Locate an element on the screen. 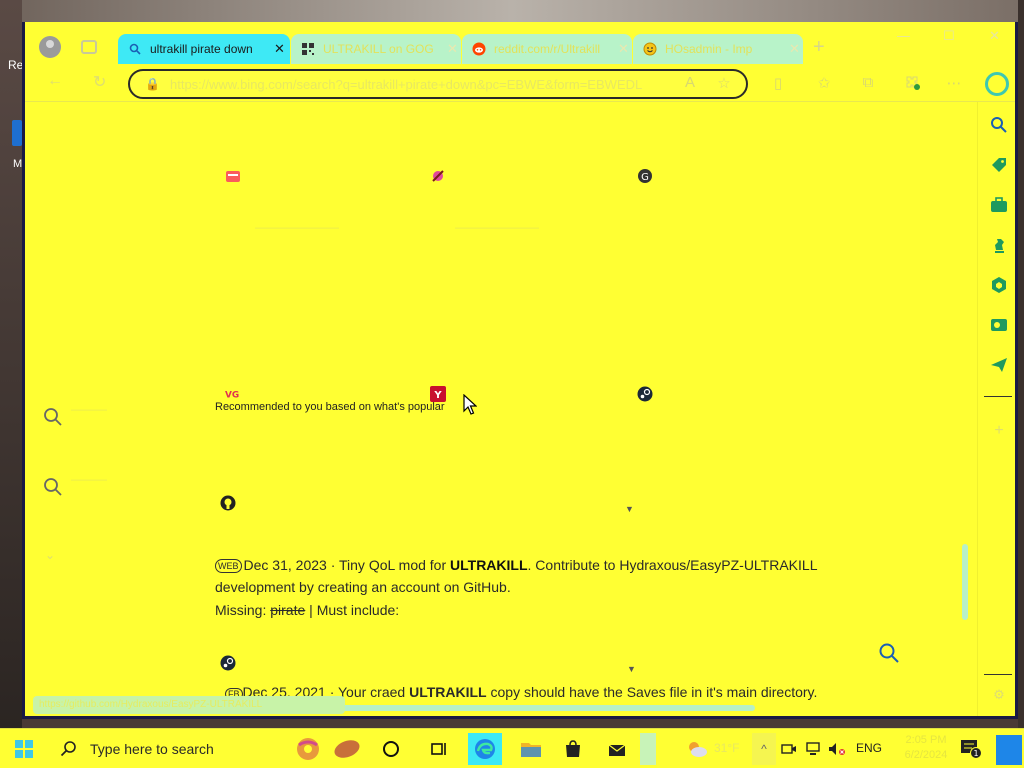 Image resolution: width=1024 pixels, height=768 pixels. weather-temperature: 31°F is located at coordinates (726, 748).